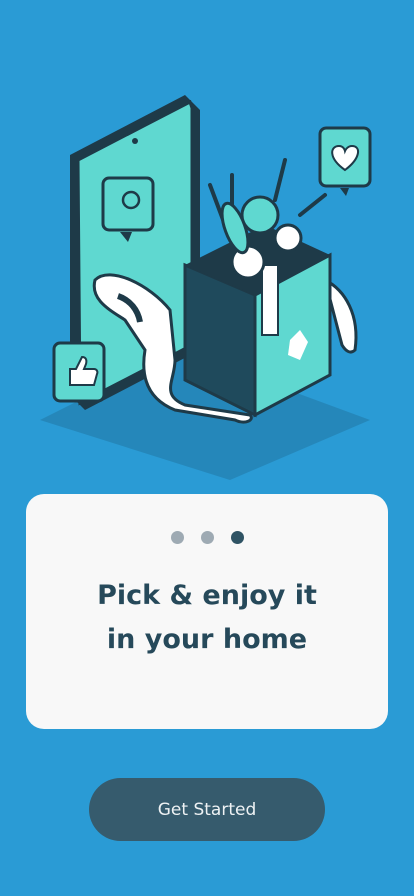  What do you see at coordinates (207, 639) in the screenshot?
I see `title-line-2: in your home` at bounding box center [207, 639].